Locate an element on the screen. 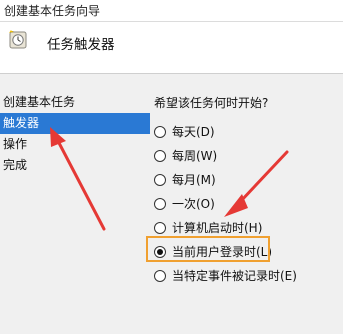  annotation-highlight-box is located at coordinates (208, 249).